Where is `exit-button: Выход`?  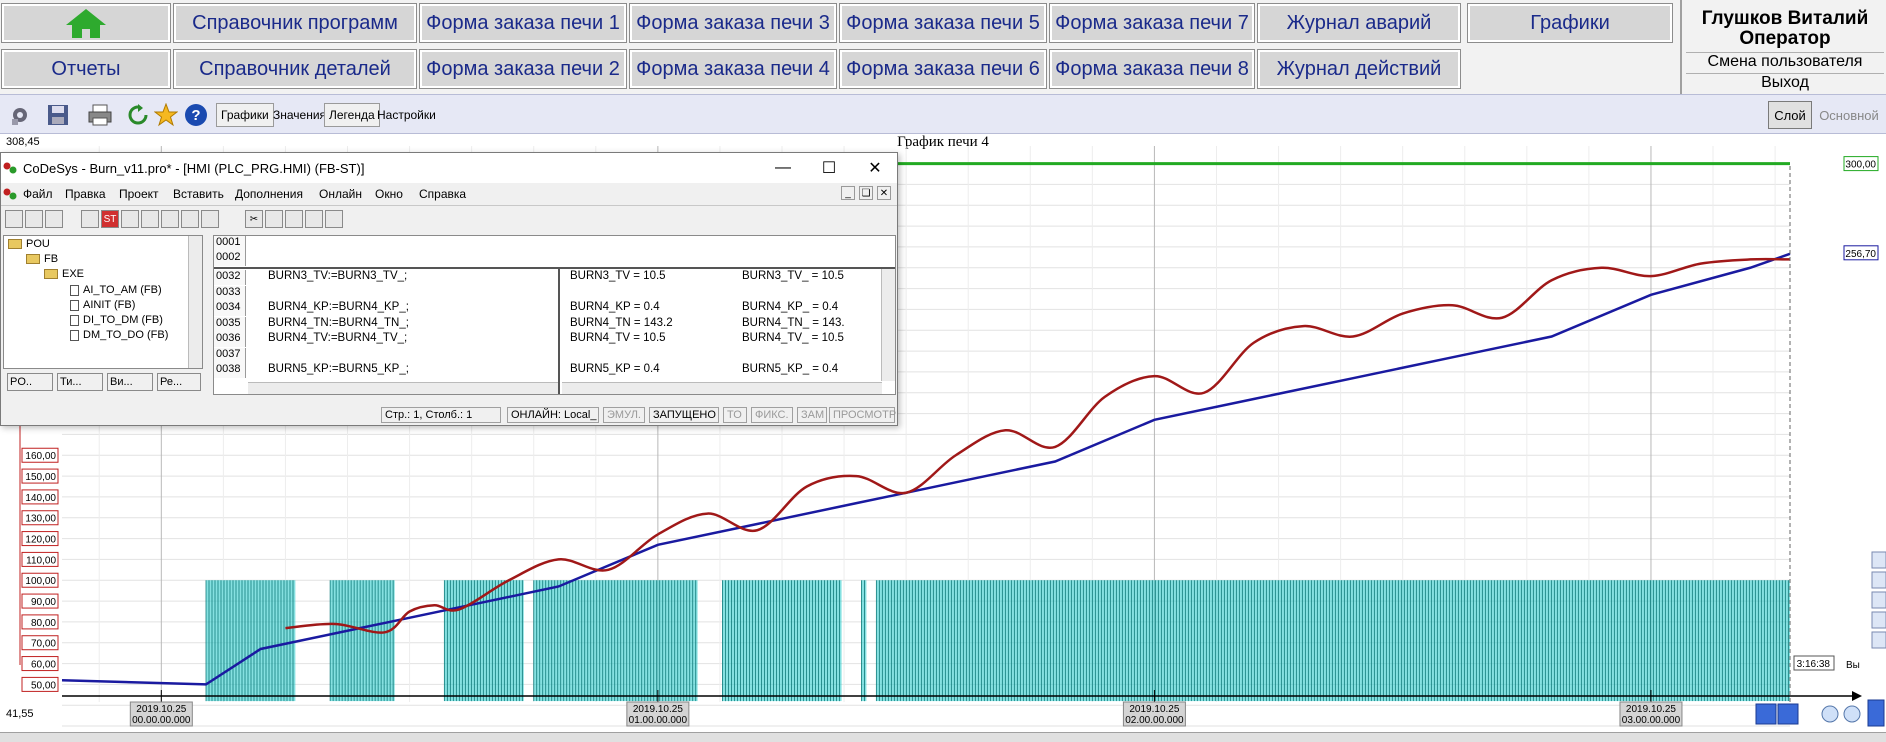
exit-button: Выход is located at coordinates (1785, 83).